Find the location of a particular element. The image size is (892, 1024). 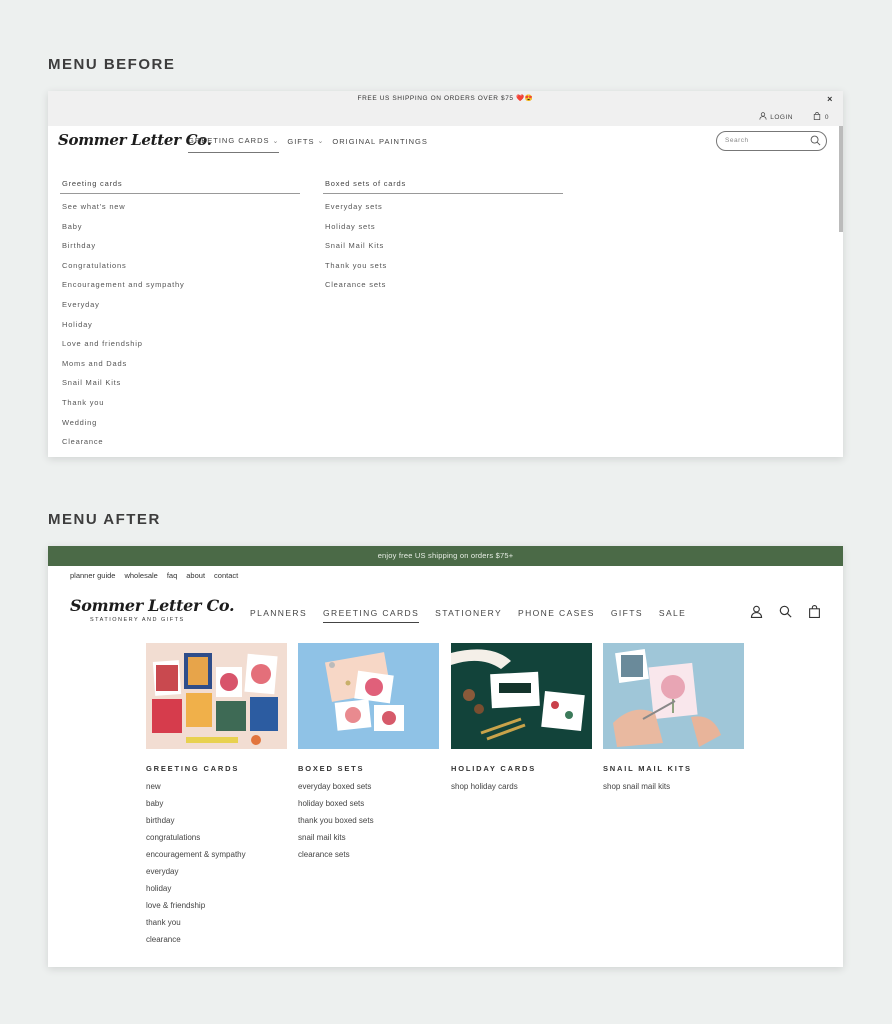

login-label: LOGIN is located at coordinates (781, 117).